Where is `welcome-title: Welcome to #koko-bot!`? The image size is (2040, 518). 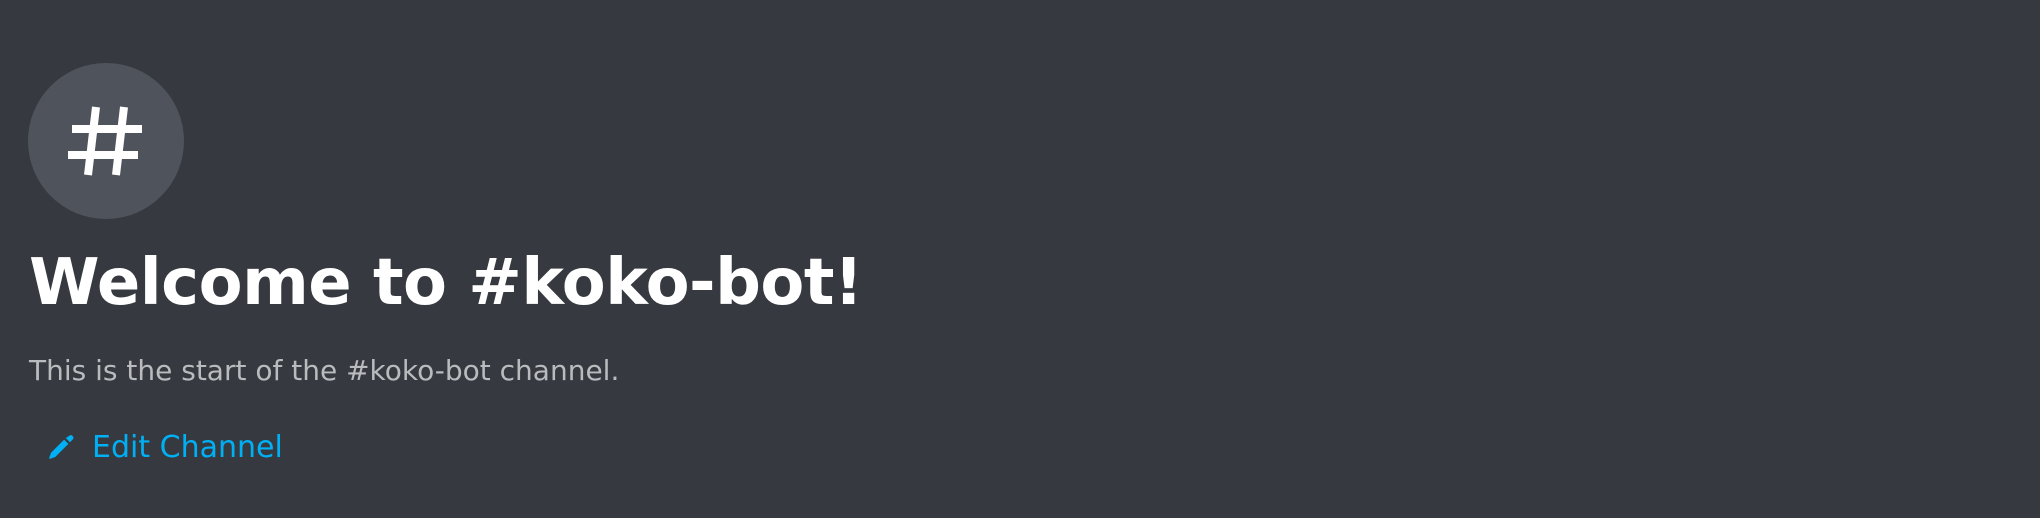
welcome-title: Welcome to #koko-bot! is located at coordinates (446, 283).